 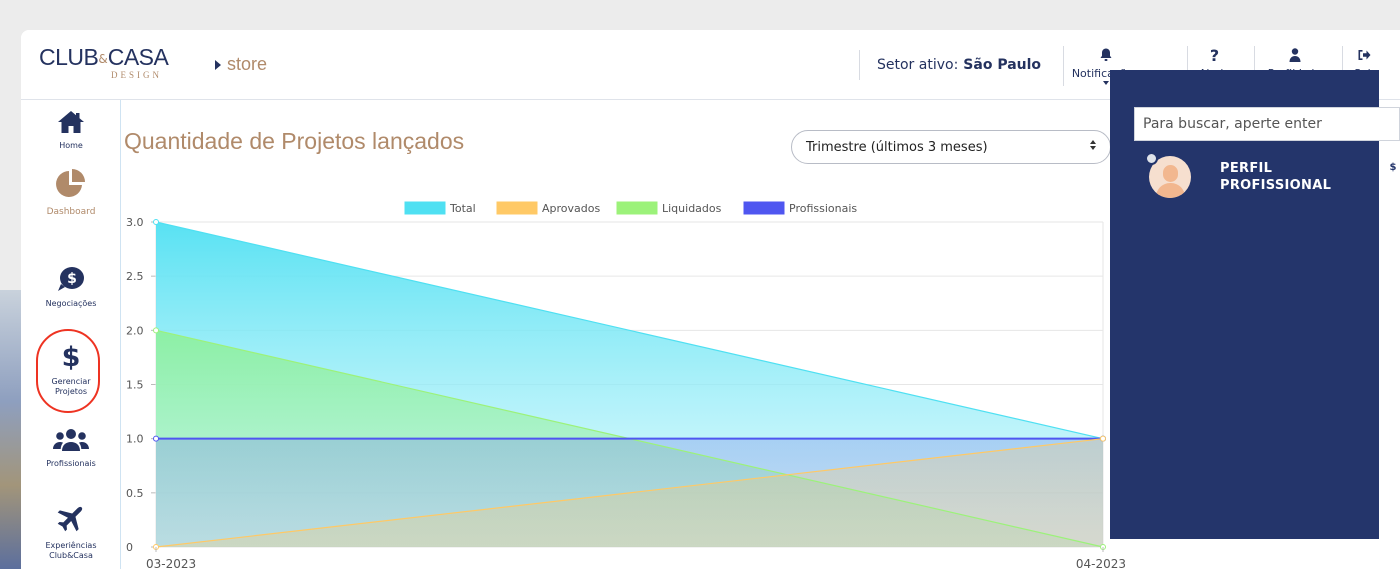 I want to click on highlight-annotation, so click(x=68, y=371).